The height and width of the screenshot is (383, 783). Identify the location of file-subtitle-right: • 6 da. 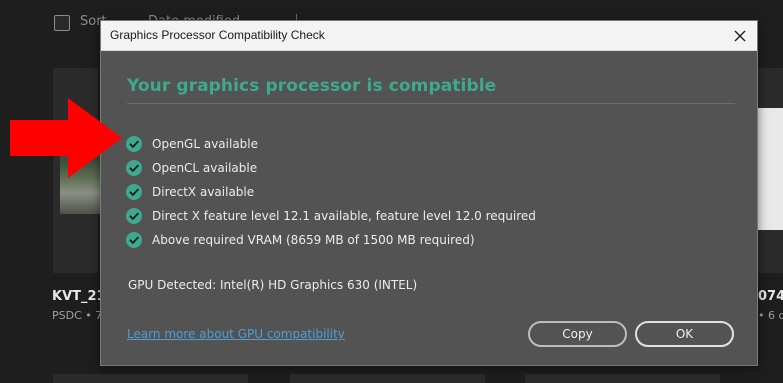
(770, 315).